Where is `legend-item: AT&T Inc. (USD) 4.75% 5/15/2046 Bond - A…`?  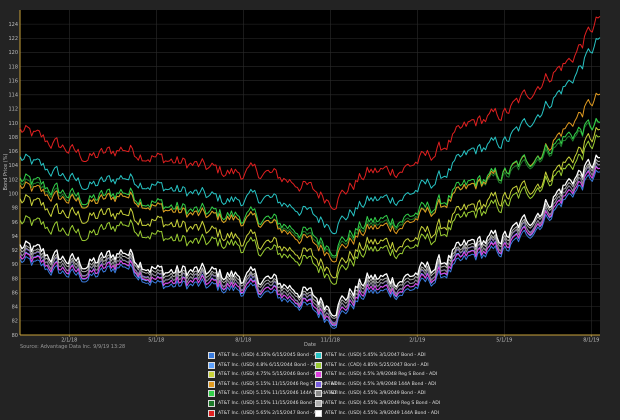
legend-item: AT&T Inc. (USD) 4.75% 5/15/2046 Bond - A… is located at coordinates (264, 375).